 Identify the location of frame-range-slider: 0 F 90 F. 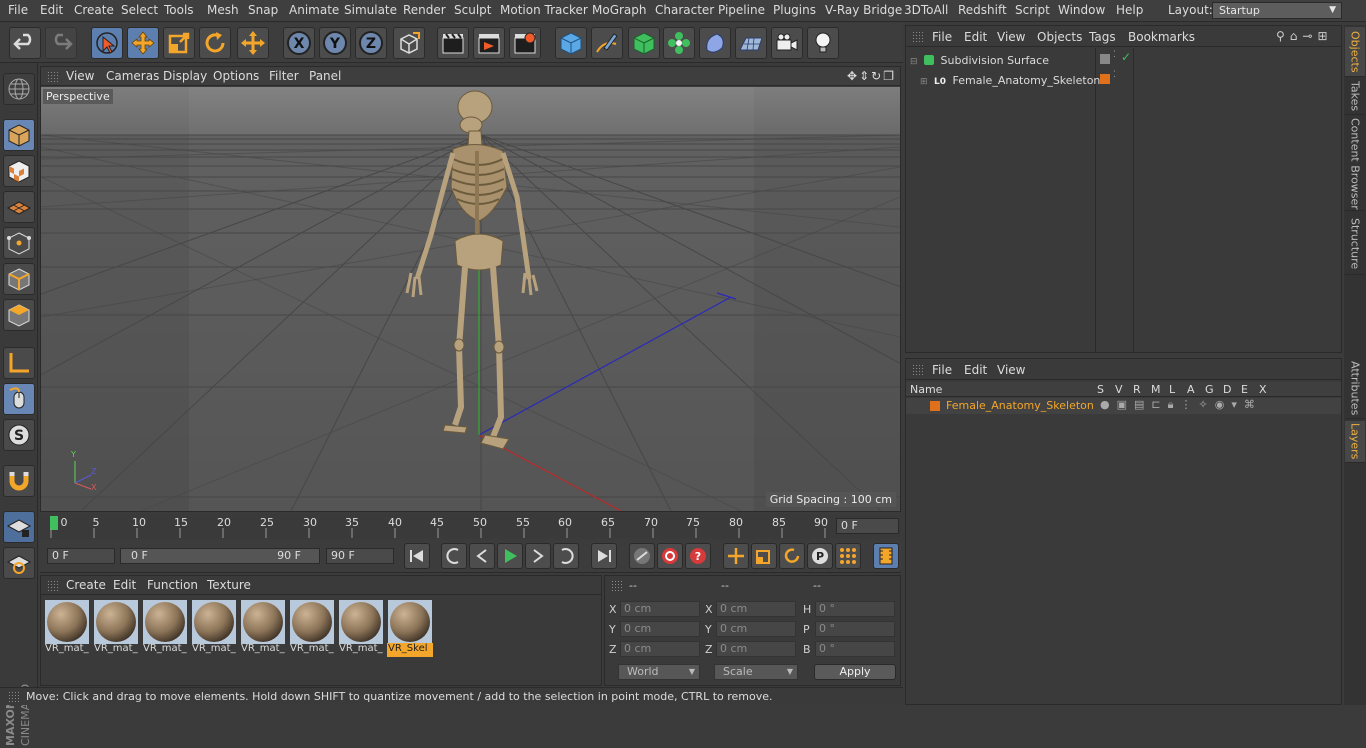
(220, 556).